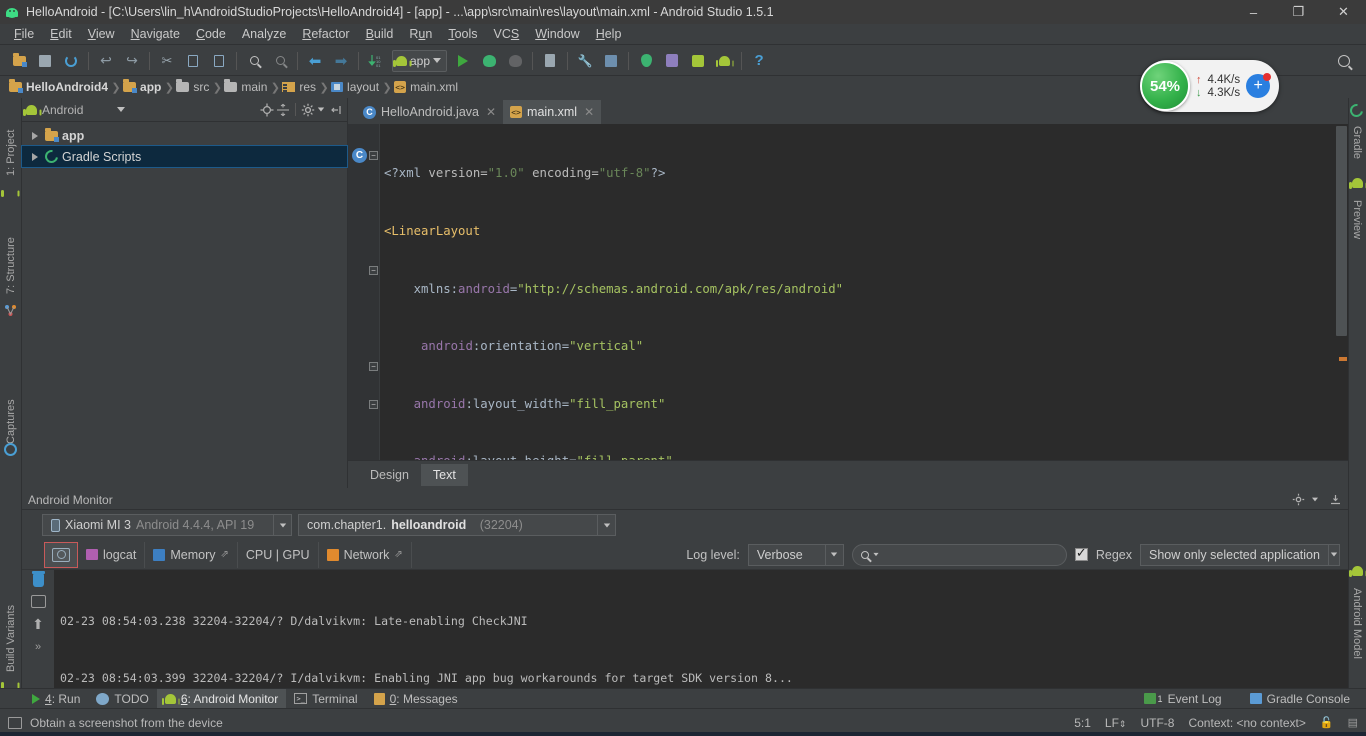  I want to click on maximize-button: ❐, so click(1298, 12).